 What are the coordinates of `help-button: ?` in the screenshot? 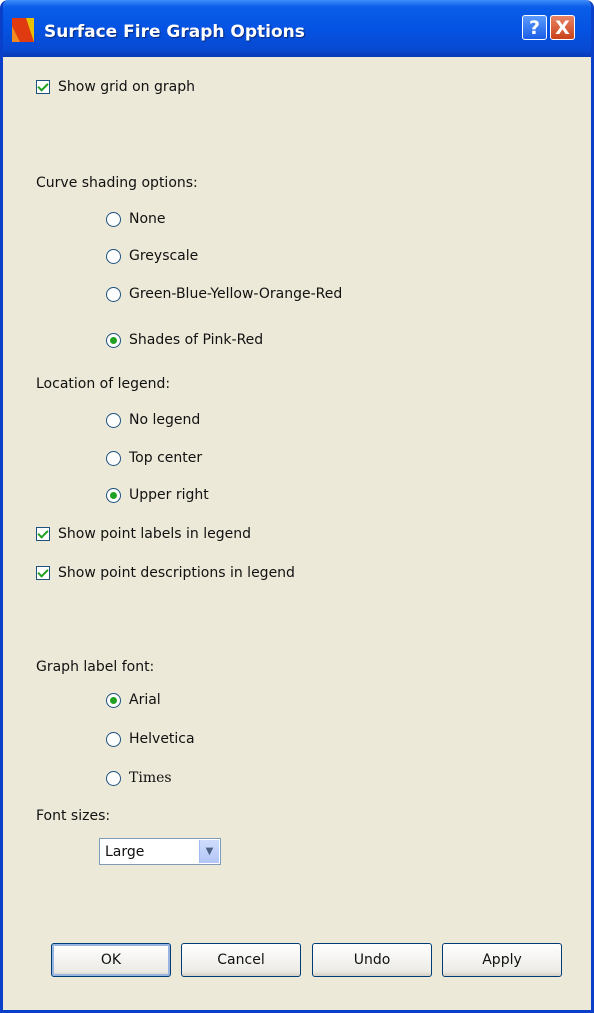 It's located at (534, 27).